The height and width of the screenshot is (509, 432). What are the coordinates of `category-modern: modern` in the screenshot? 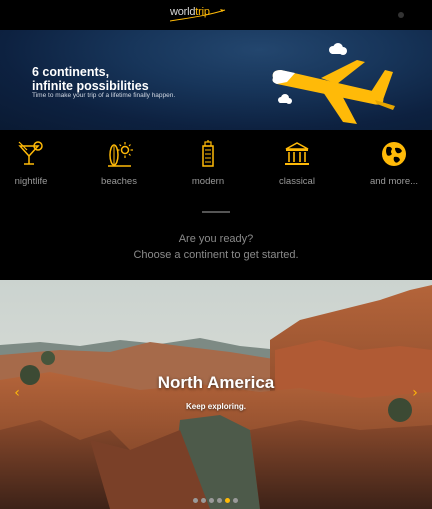 It's located at (208, 163).